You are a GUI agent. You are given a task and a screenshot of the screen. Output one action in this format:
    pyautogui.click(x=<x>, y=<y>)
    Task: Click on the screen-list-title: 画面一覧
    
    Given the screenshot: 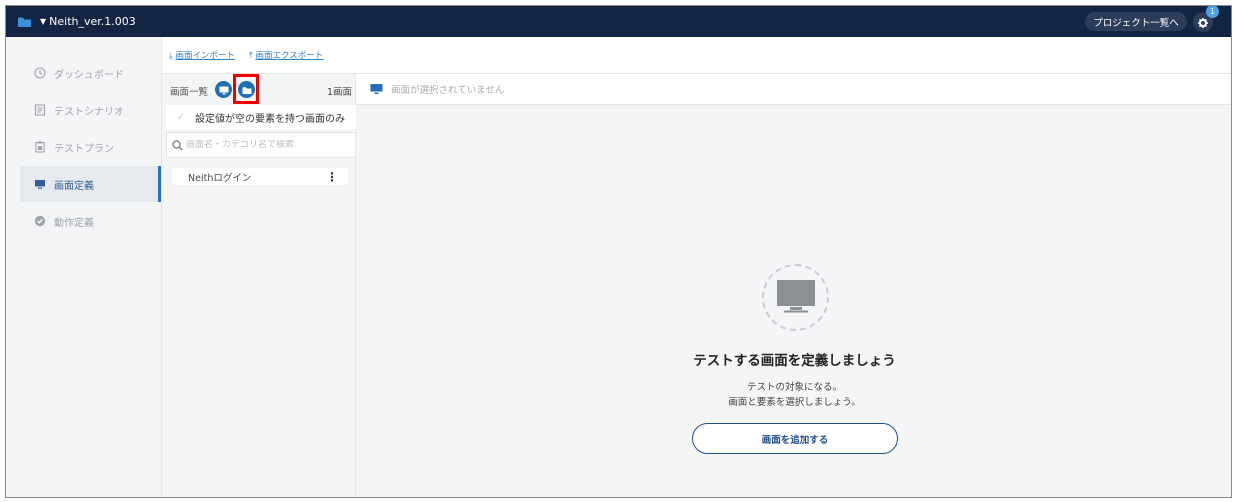 What is the action you would take?
    pyautogui.click(x=189, y=92)
    